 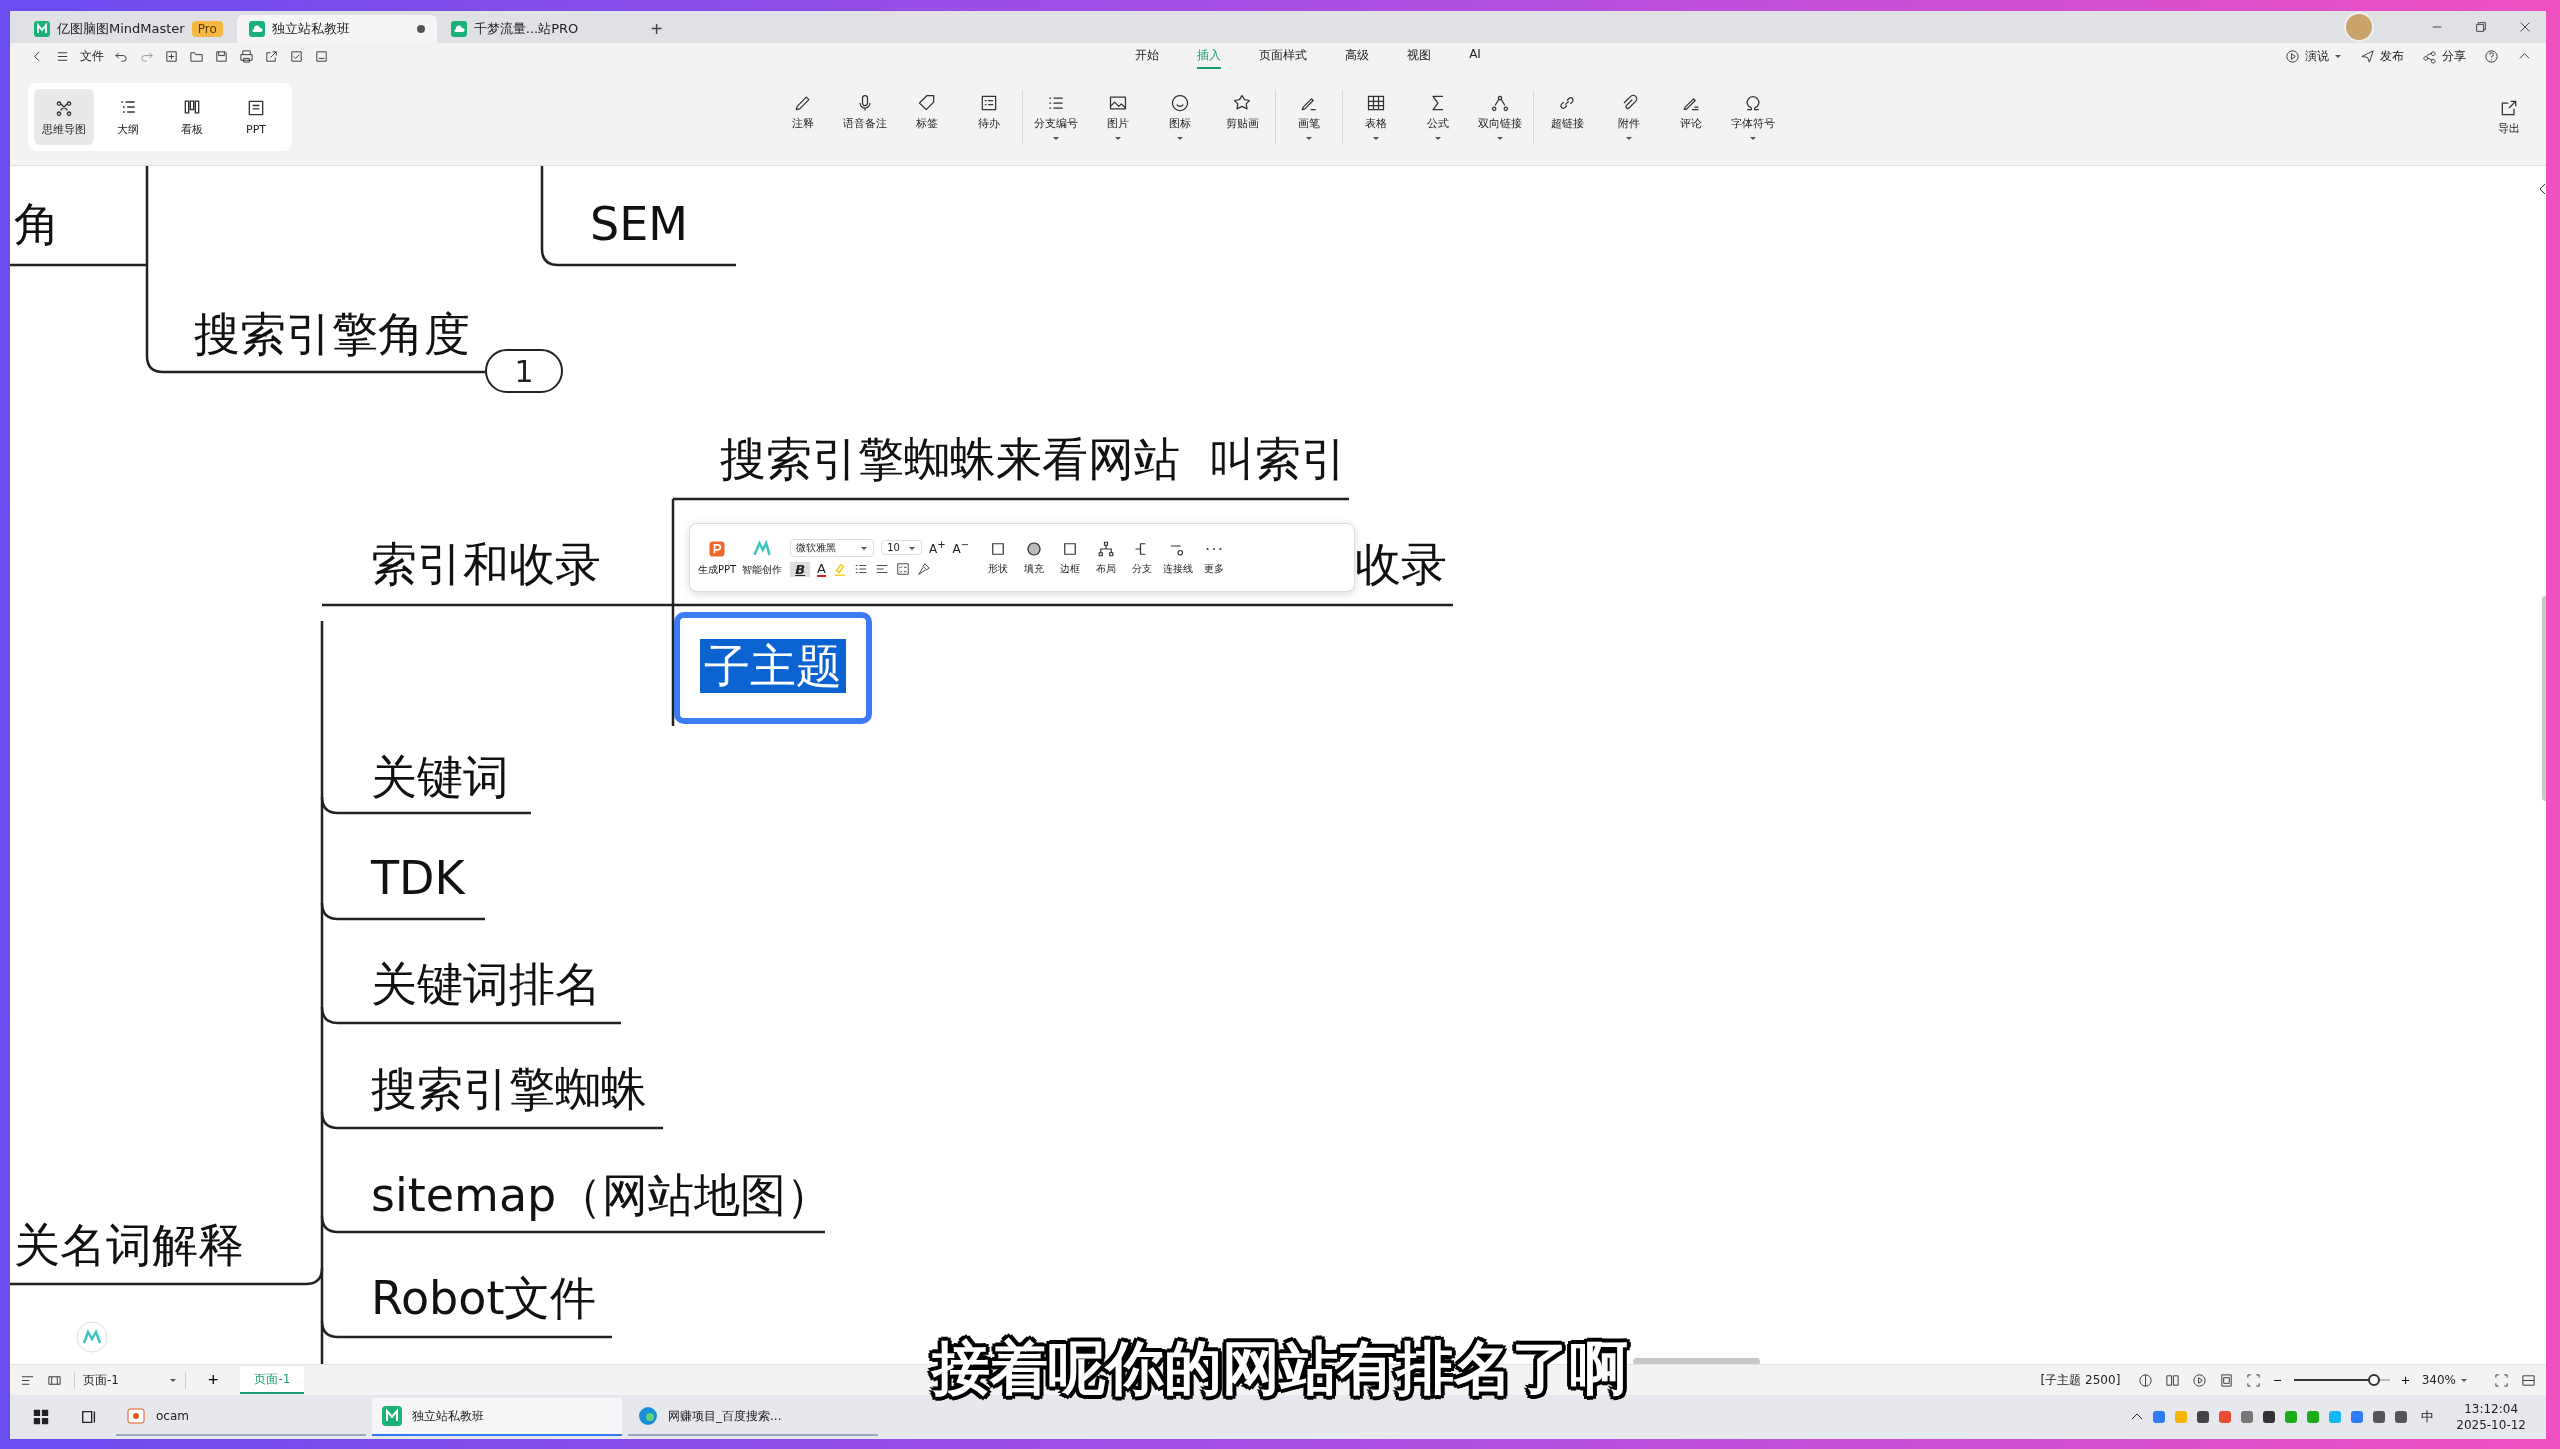 What do you see at coordinates (1567, 117) in the screenshot?
I see `ribbon-button: 超链接` at bounding box center [1567, 117].